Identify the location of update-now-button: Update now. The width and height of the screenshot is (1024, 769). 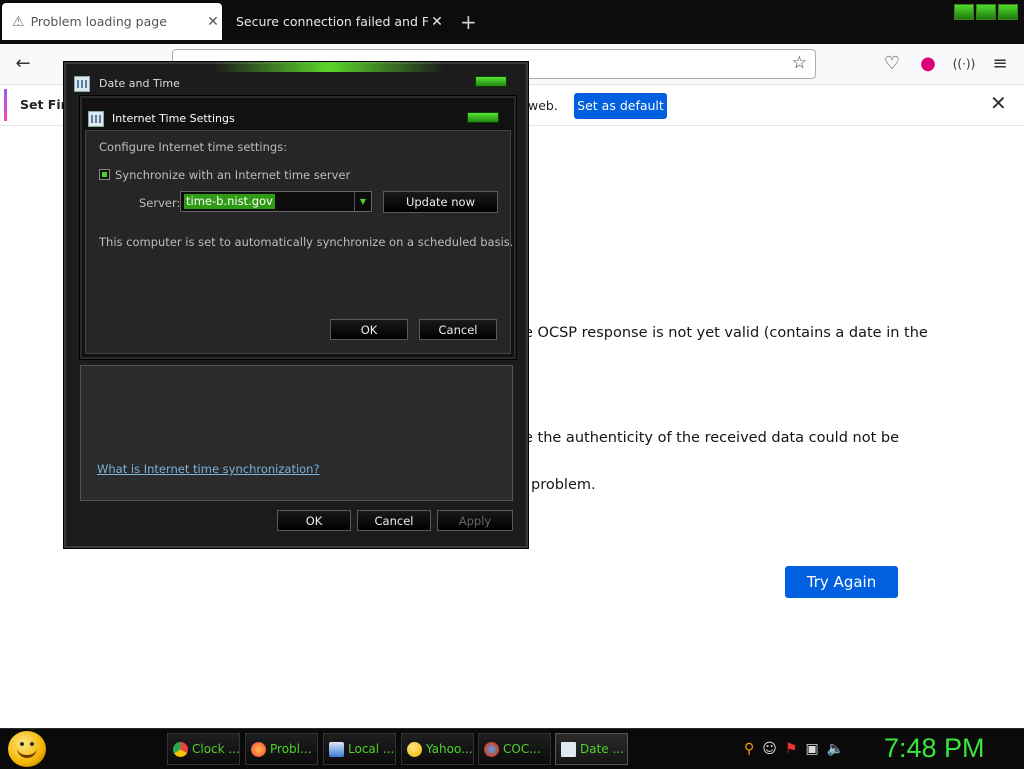
(440, 202).